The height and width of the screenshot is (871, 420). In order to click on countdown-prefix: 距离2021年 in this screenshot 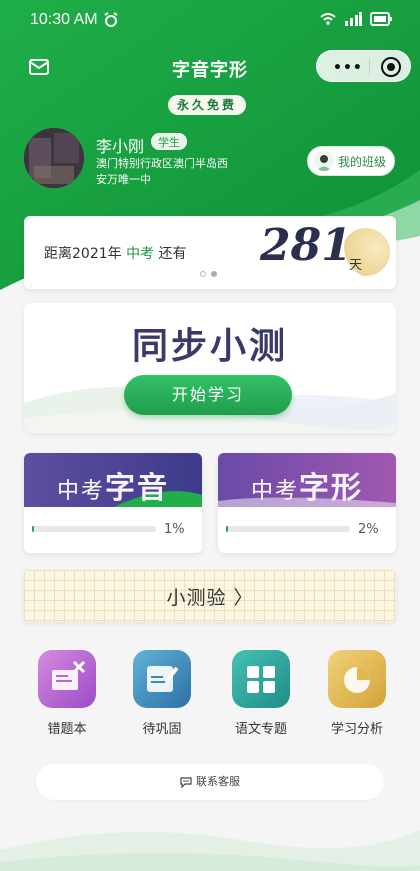, I will do `click(83, 254)`.